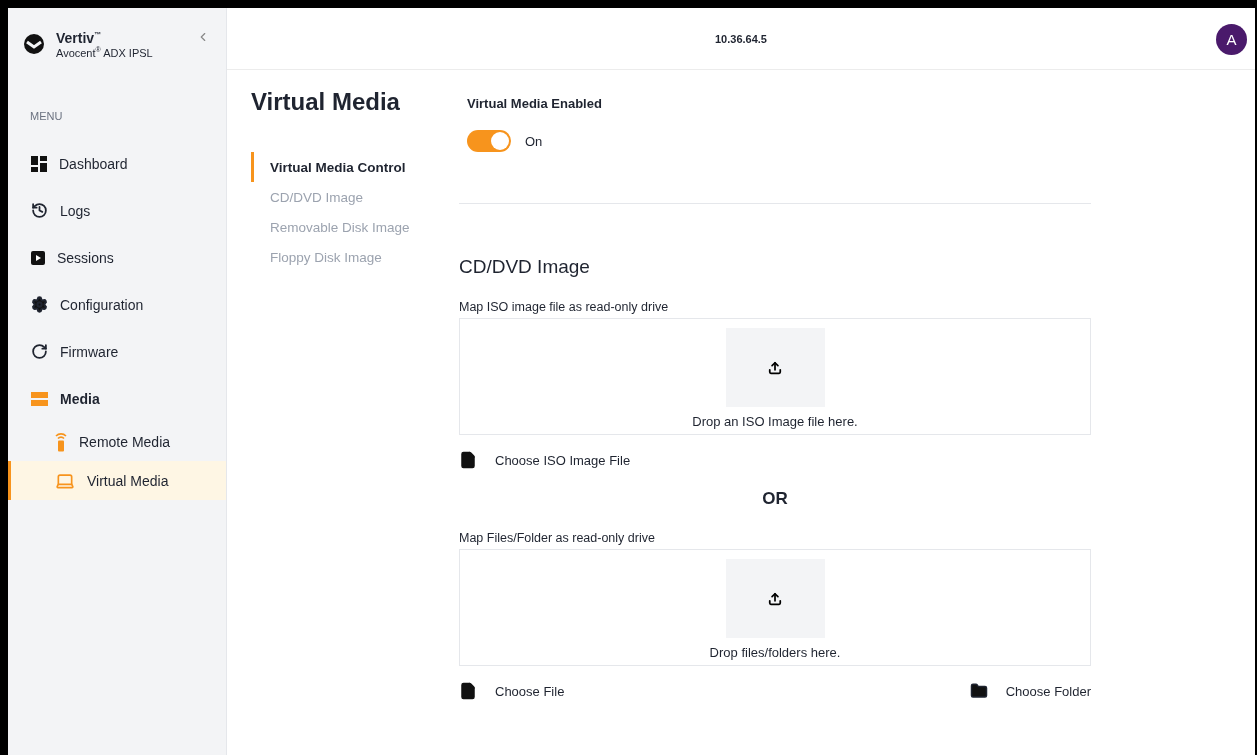  I want to click on section-heading: CD/DVD Image, so click(525, 267).